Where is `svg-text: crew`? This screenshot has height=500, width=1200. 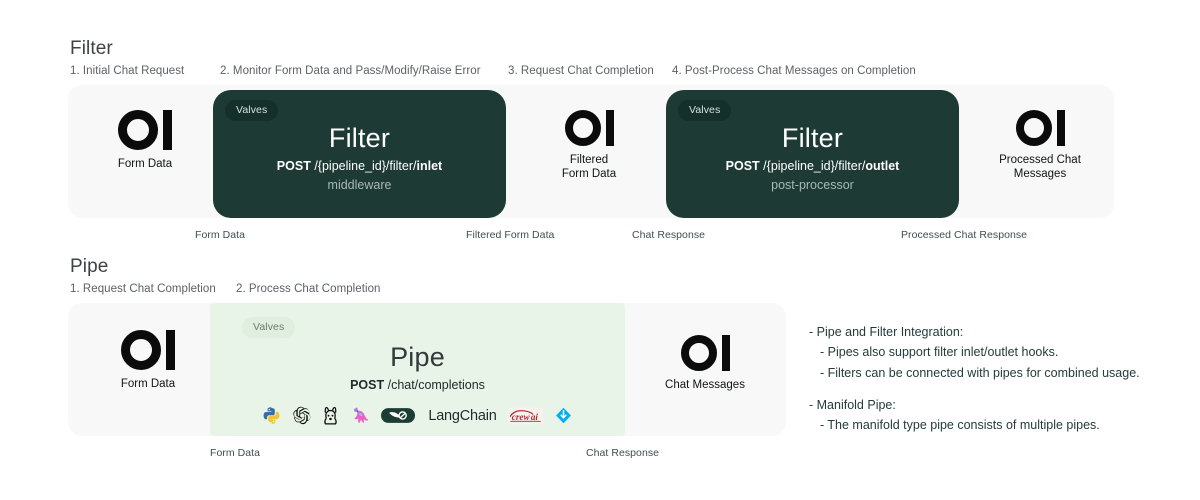 svg-text: crew is located at coordinates (520, 416).